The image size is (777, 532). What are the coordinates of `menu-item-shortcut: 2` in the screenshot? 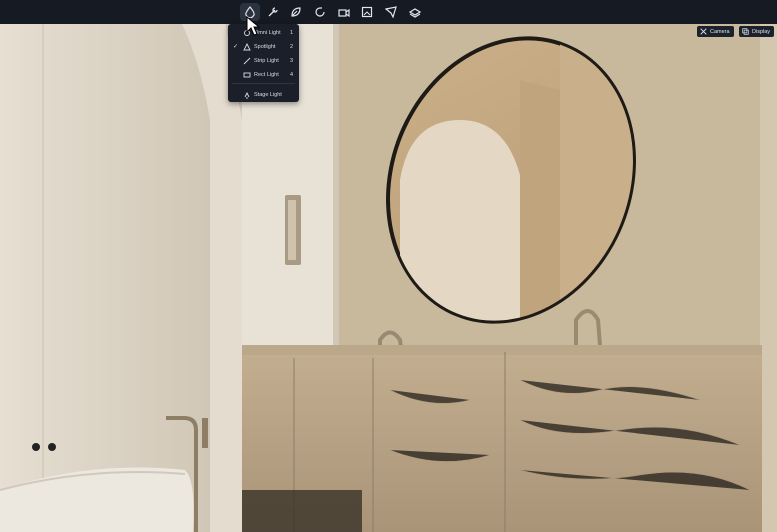 It's located at (291, 46).